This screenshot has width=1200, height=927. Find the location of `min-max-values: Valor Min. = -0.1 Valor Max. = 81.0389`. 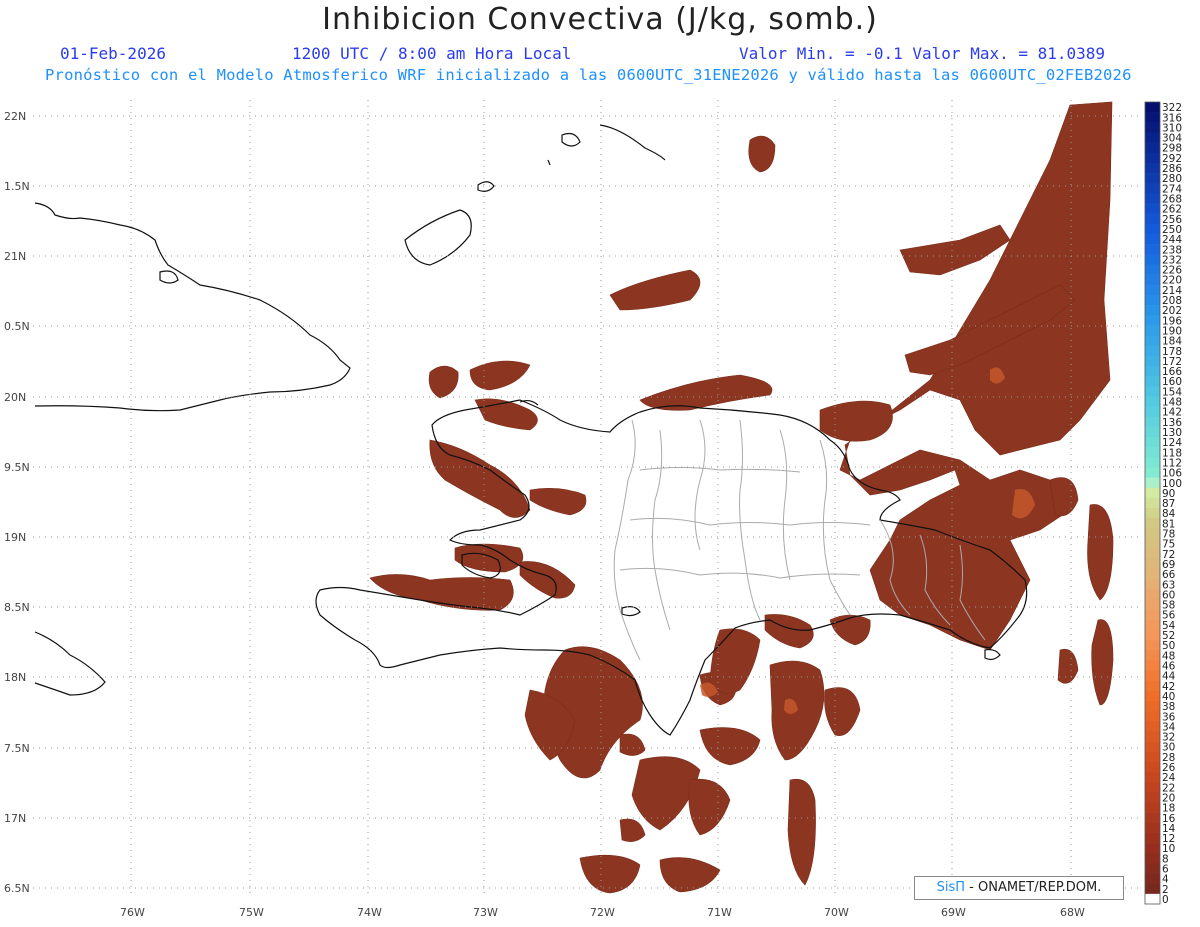

min-max-values: Valor Min. = -0.1 Valor Max. = 81.0389 is located at coordinates (922, 53).